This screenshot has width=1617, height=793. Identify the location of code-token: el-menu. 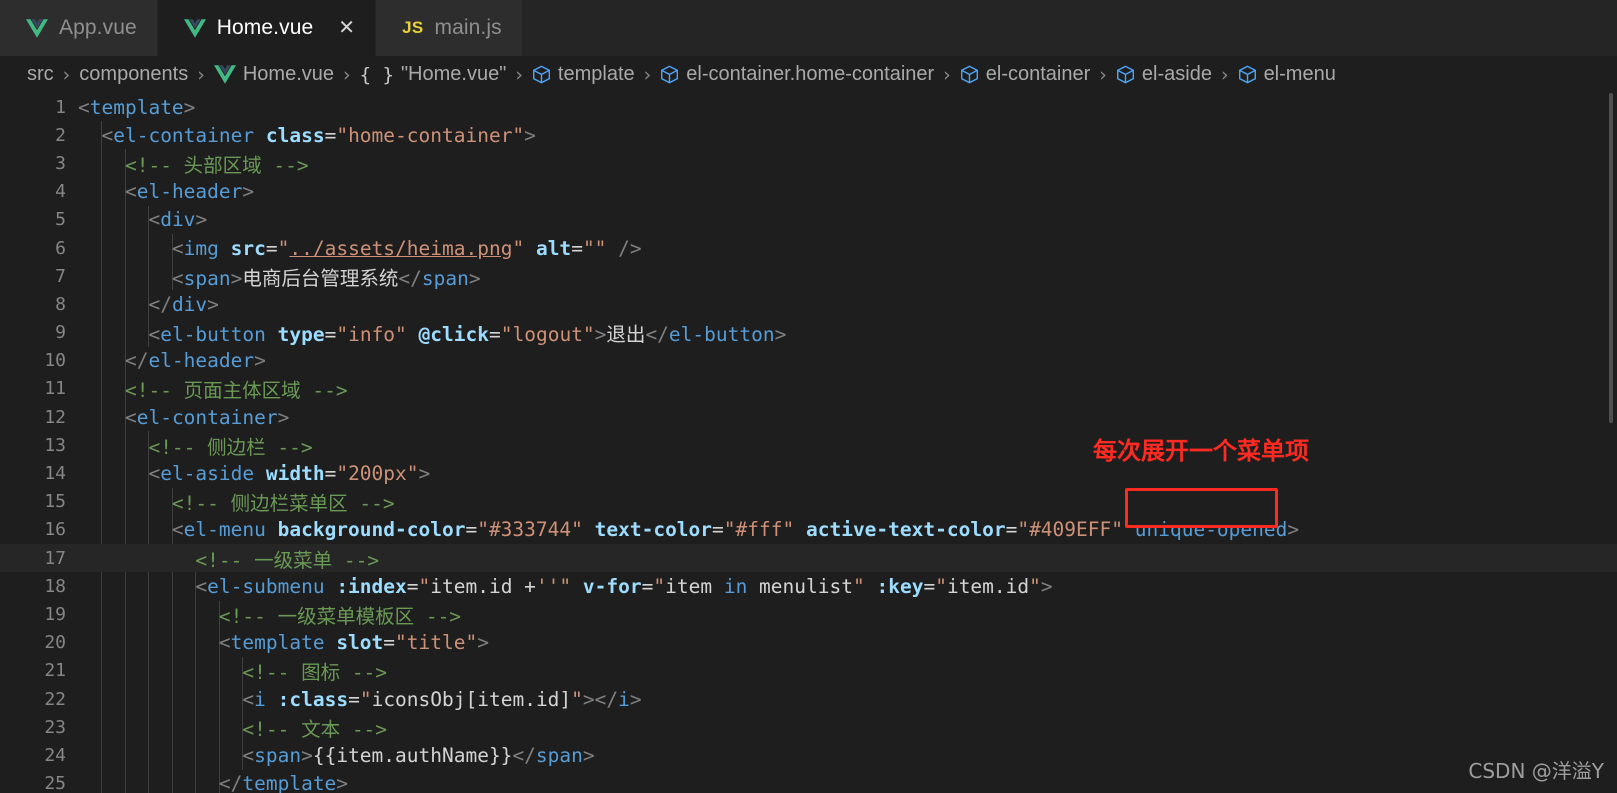
(224, 530).